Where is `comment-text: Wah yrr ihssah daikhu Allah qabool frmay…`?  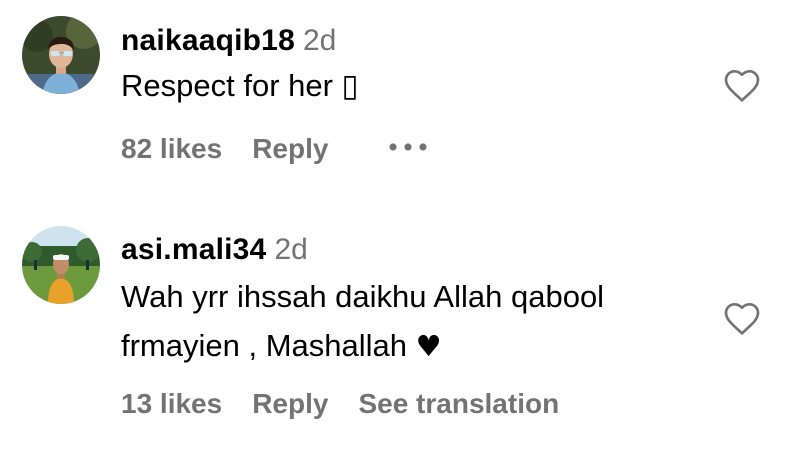
comment-text: Wah yrr ihssah daikhu Allah qabool frmay… is located at coordinates (362, 321).